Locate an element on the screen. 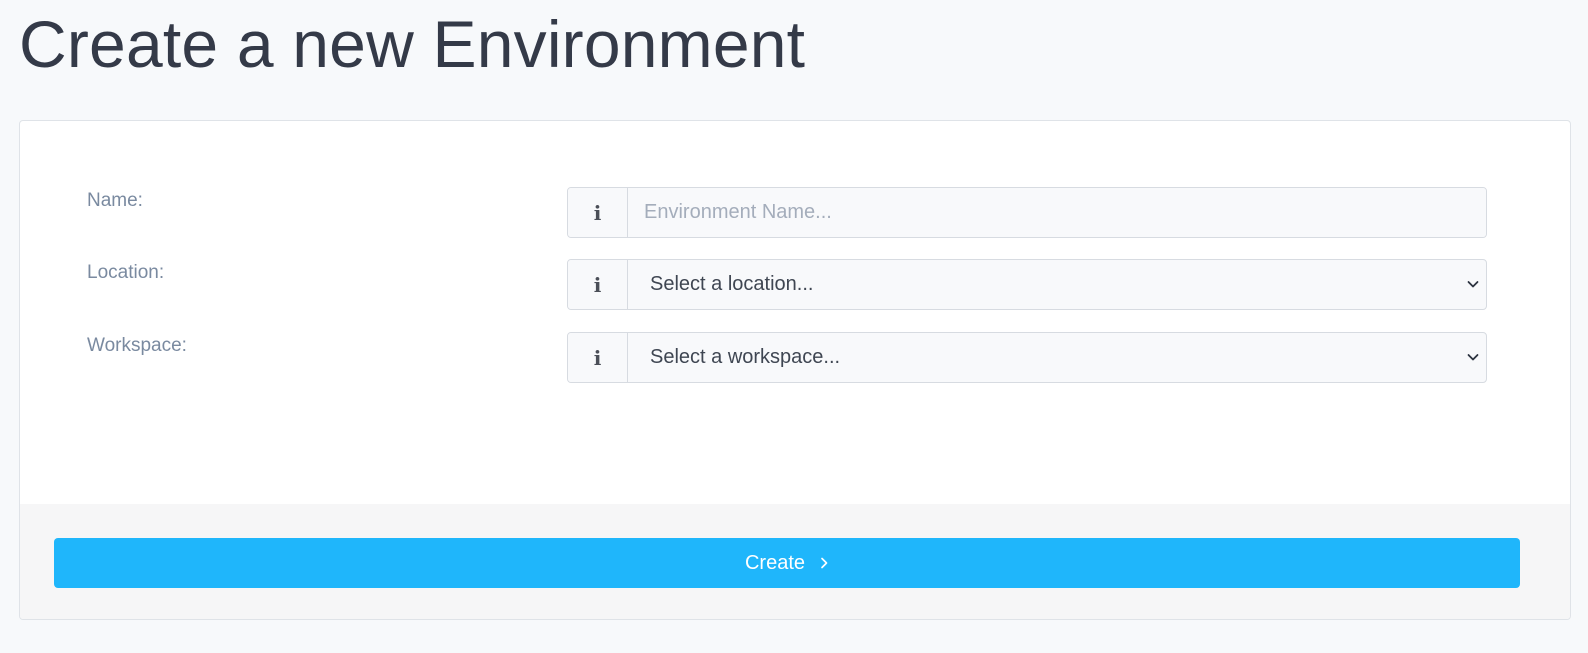 The height and width of the screenshot is (653, 1588). name-info-addon: i is located at coordinates (598, 212).